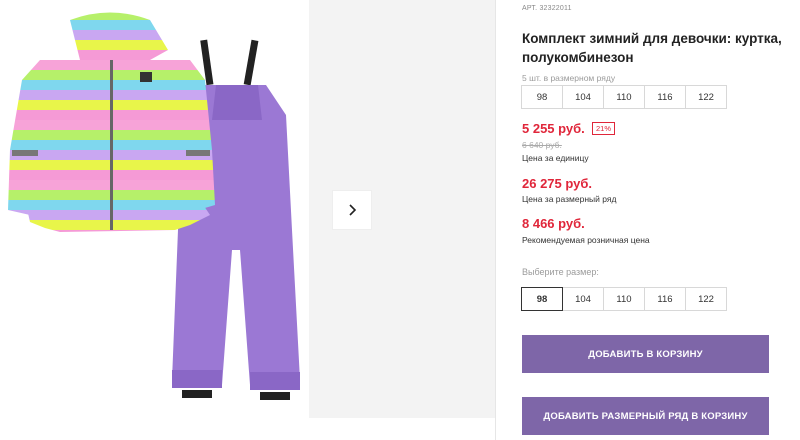  What do you see at coordinates (604, 128) in the screenshot?
I see `discount-badge: 21%` at bounding box center [604, 128].